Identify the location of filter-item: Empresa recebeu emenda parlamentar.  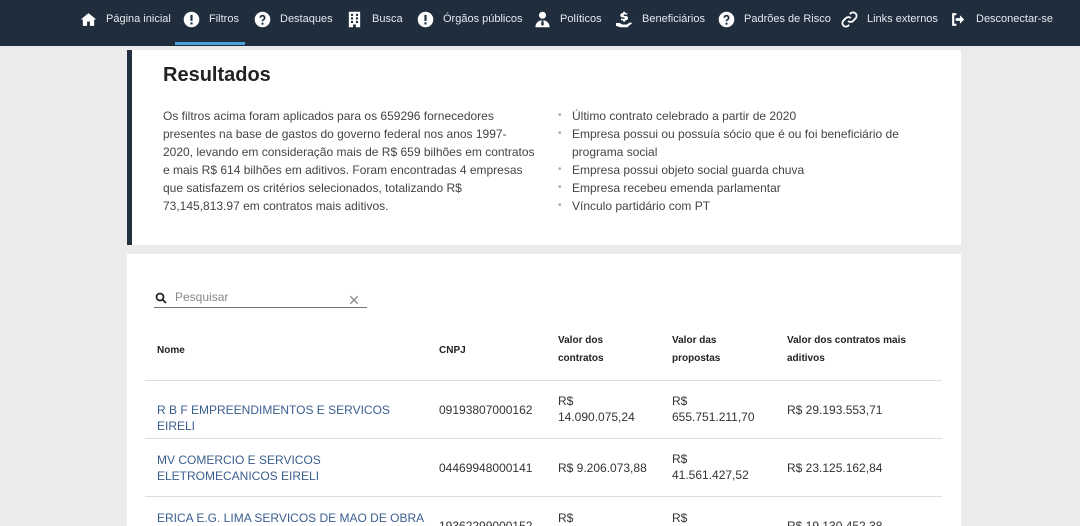
(748, 188).